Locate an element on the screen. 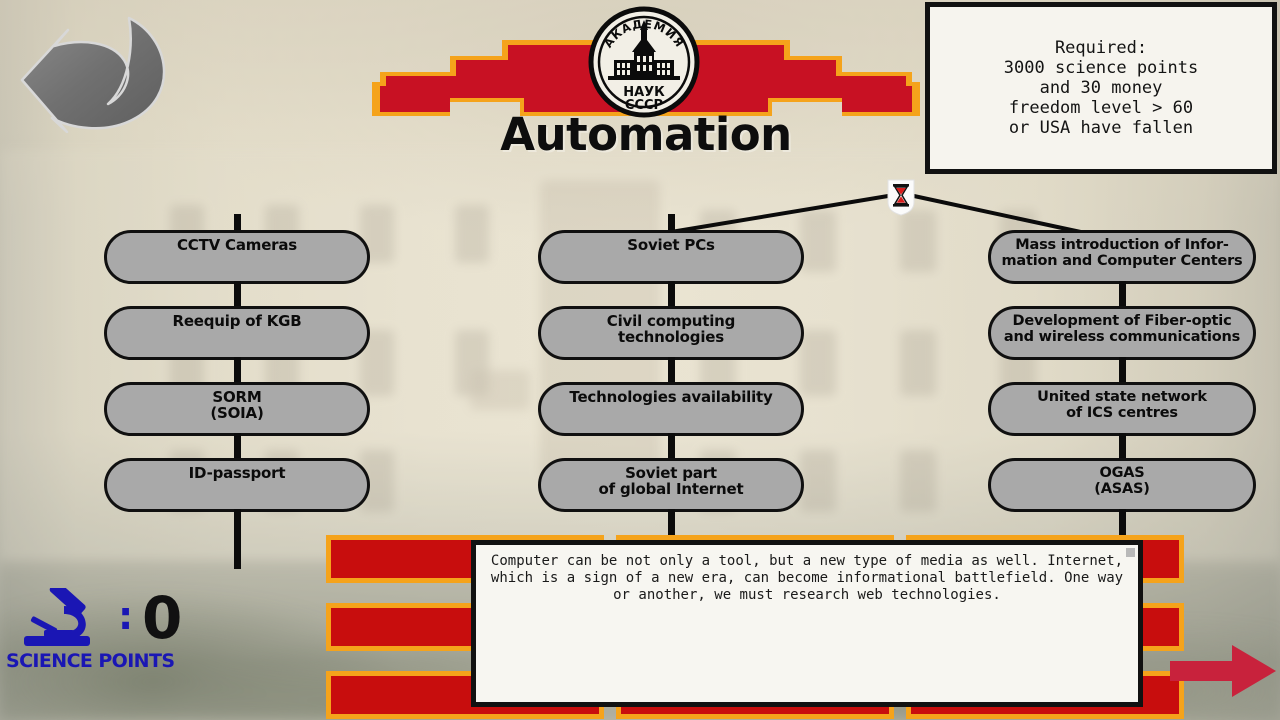 The height and width of the screenshot is (720, 1280). tech-node-soviet-pcs: Soviet PCs is located at coordinates (671, 268).